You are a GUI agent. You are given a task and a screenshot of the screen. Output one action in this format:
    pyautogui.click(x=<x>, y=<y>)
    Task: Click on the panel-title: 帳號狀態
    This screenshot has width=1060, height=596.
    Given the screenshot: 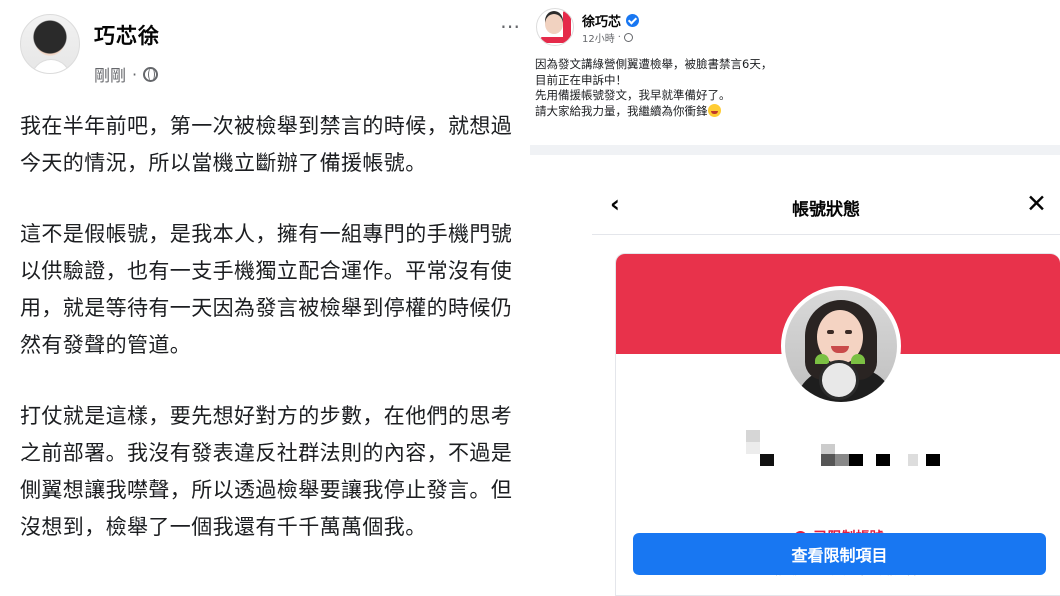 What is the action you would take?
    pyautogui.click(x=826, y=210)
    